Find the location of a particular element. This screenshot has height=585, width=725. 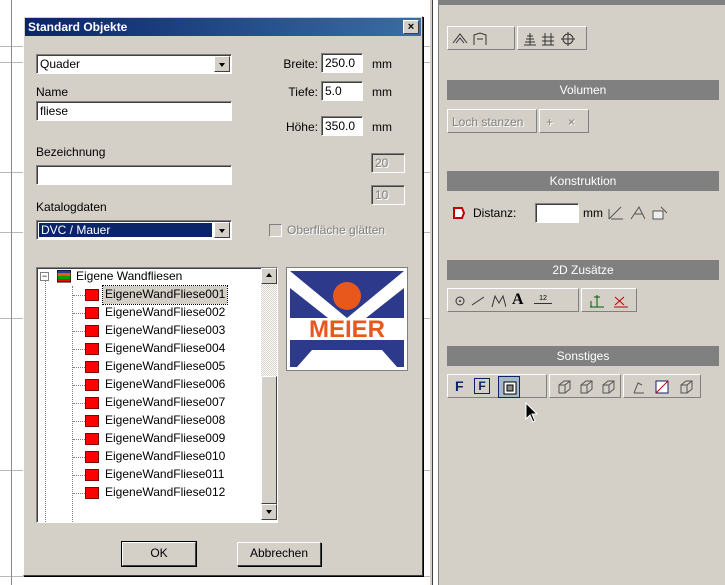

distanz-label: Distanz: is located at coordinates (495, 213).